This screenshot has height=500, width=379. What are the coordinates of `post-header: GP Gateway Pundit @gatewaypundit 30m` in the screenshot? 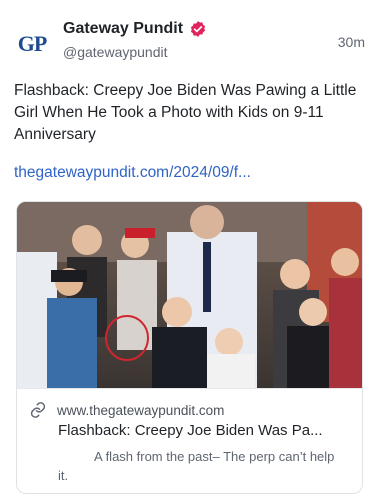 It's located at (189, 43).